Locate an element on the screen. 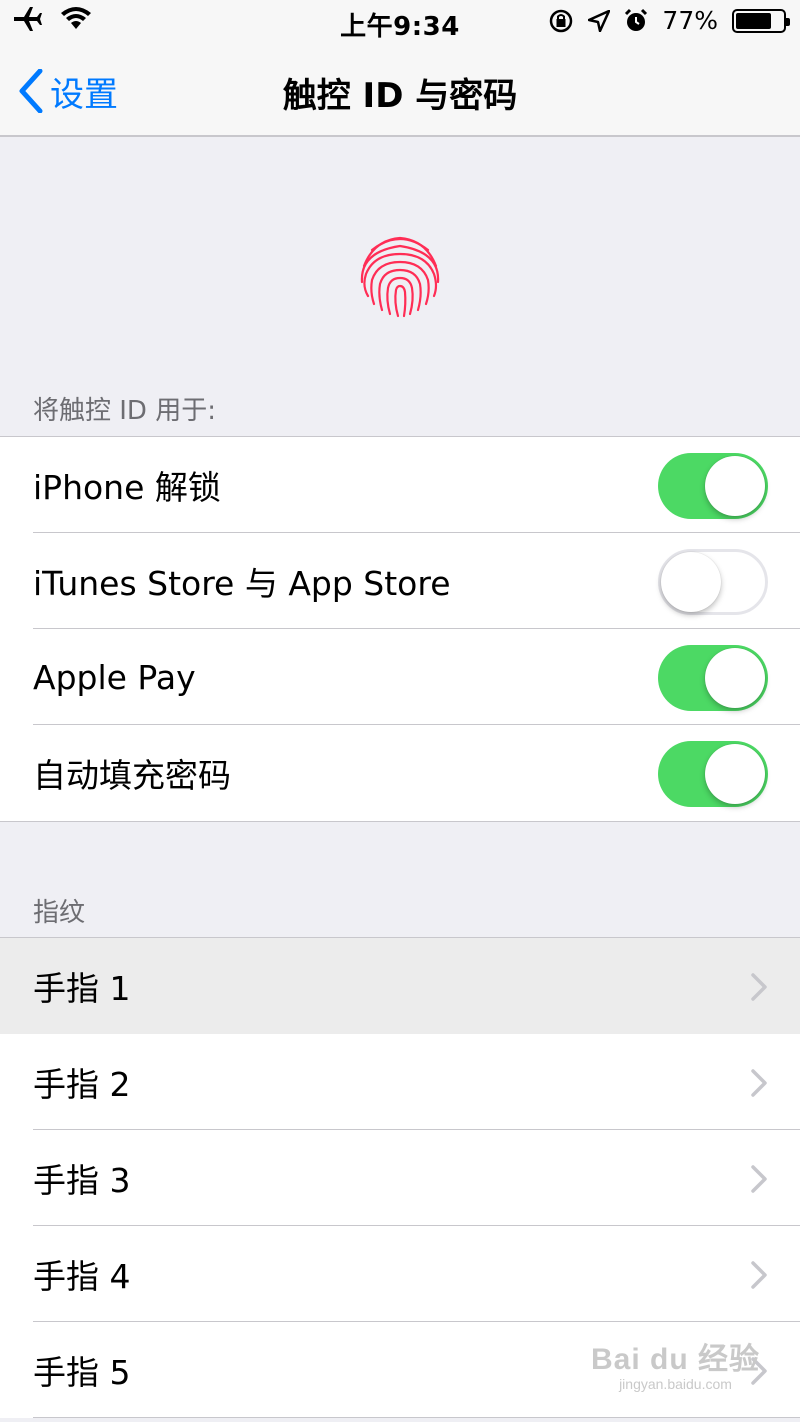 Image resolution: width=800 pixels, height=1422 pixels. page-title: 触控 ID 与密码 is located at coordinates (400, 96).